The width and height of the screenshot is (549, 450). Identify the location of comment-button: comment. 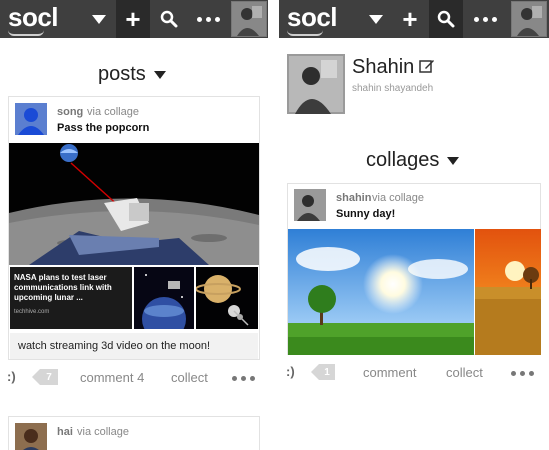
(389, 372).